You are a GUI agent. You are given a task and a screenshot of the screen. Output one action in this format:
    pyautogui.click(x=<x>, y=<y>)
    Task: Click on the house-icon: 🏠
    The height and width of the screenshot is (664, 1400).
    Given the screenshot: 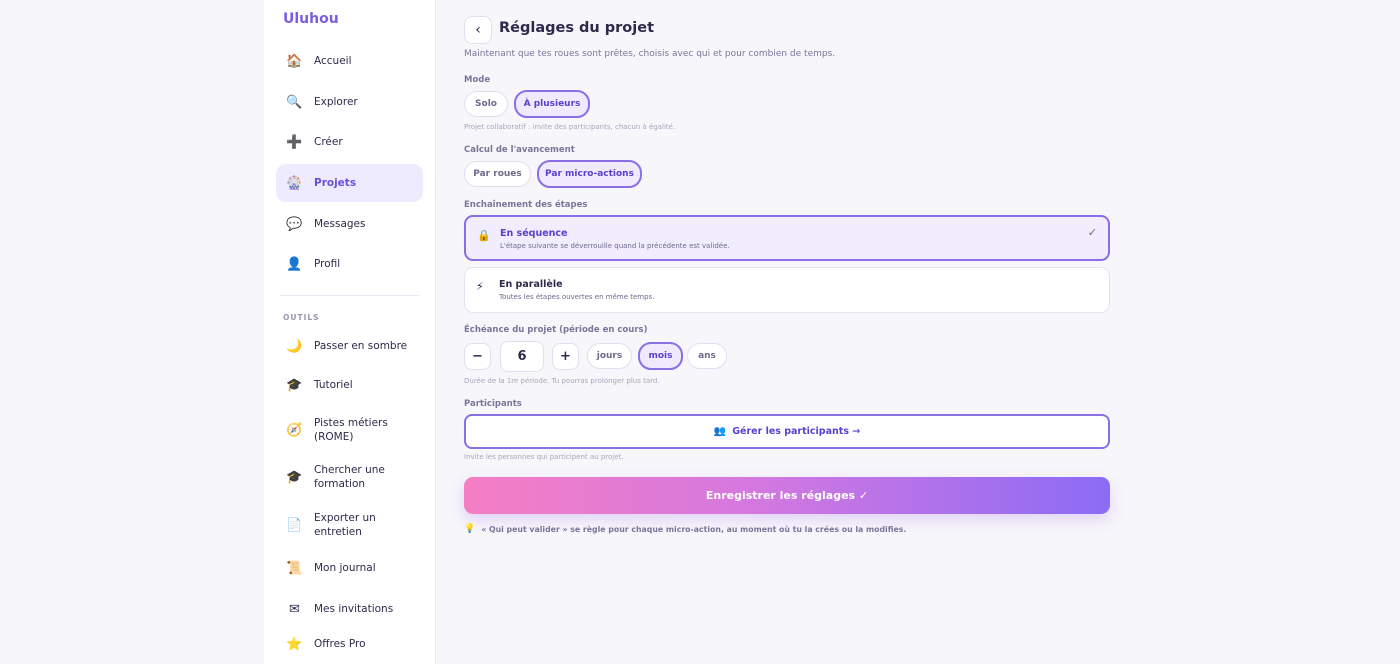 What is the action you would take?
    pyautogui.click(x=294, y=61)
    